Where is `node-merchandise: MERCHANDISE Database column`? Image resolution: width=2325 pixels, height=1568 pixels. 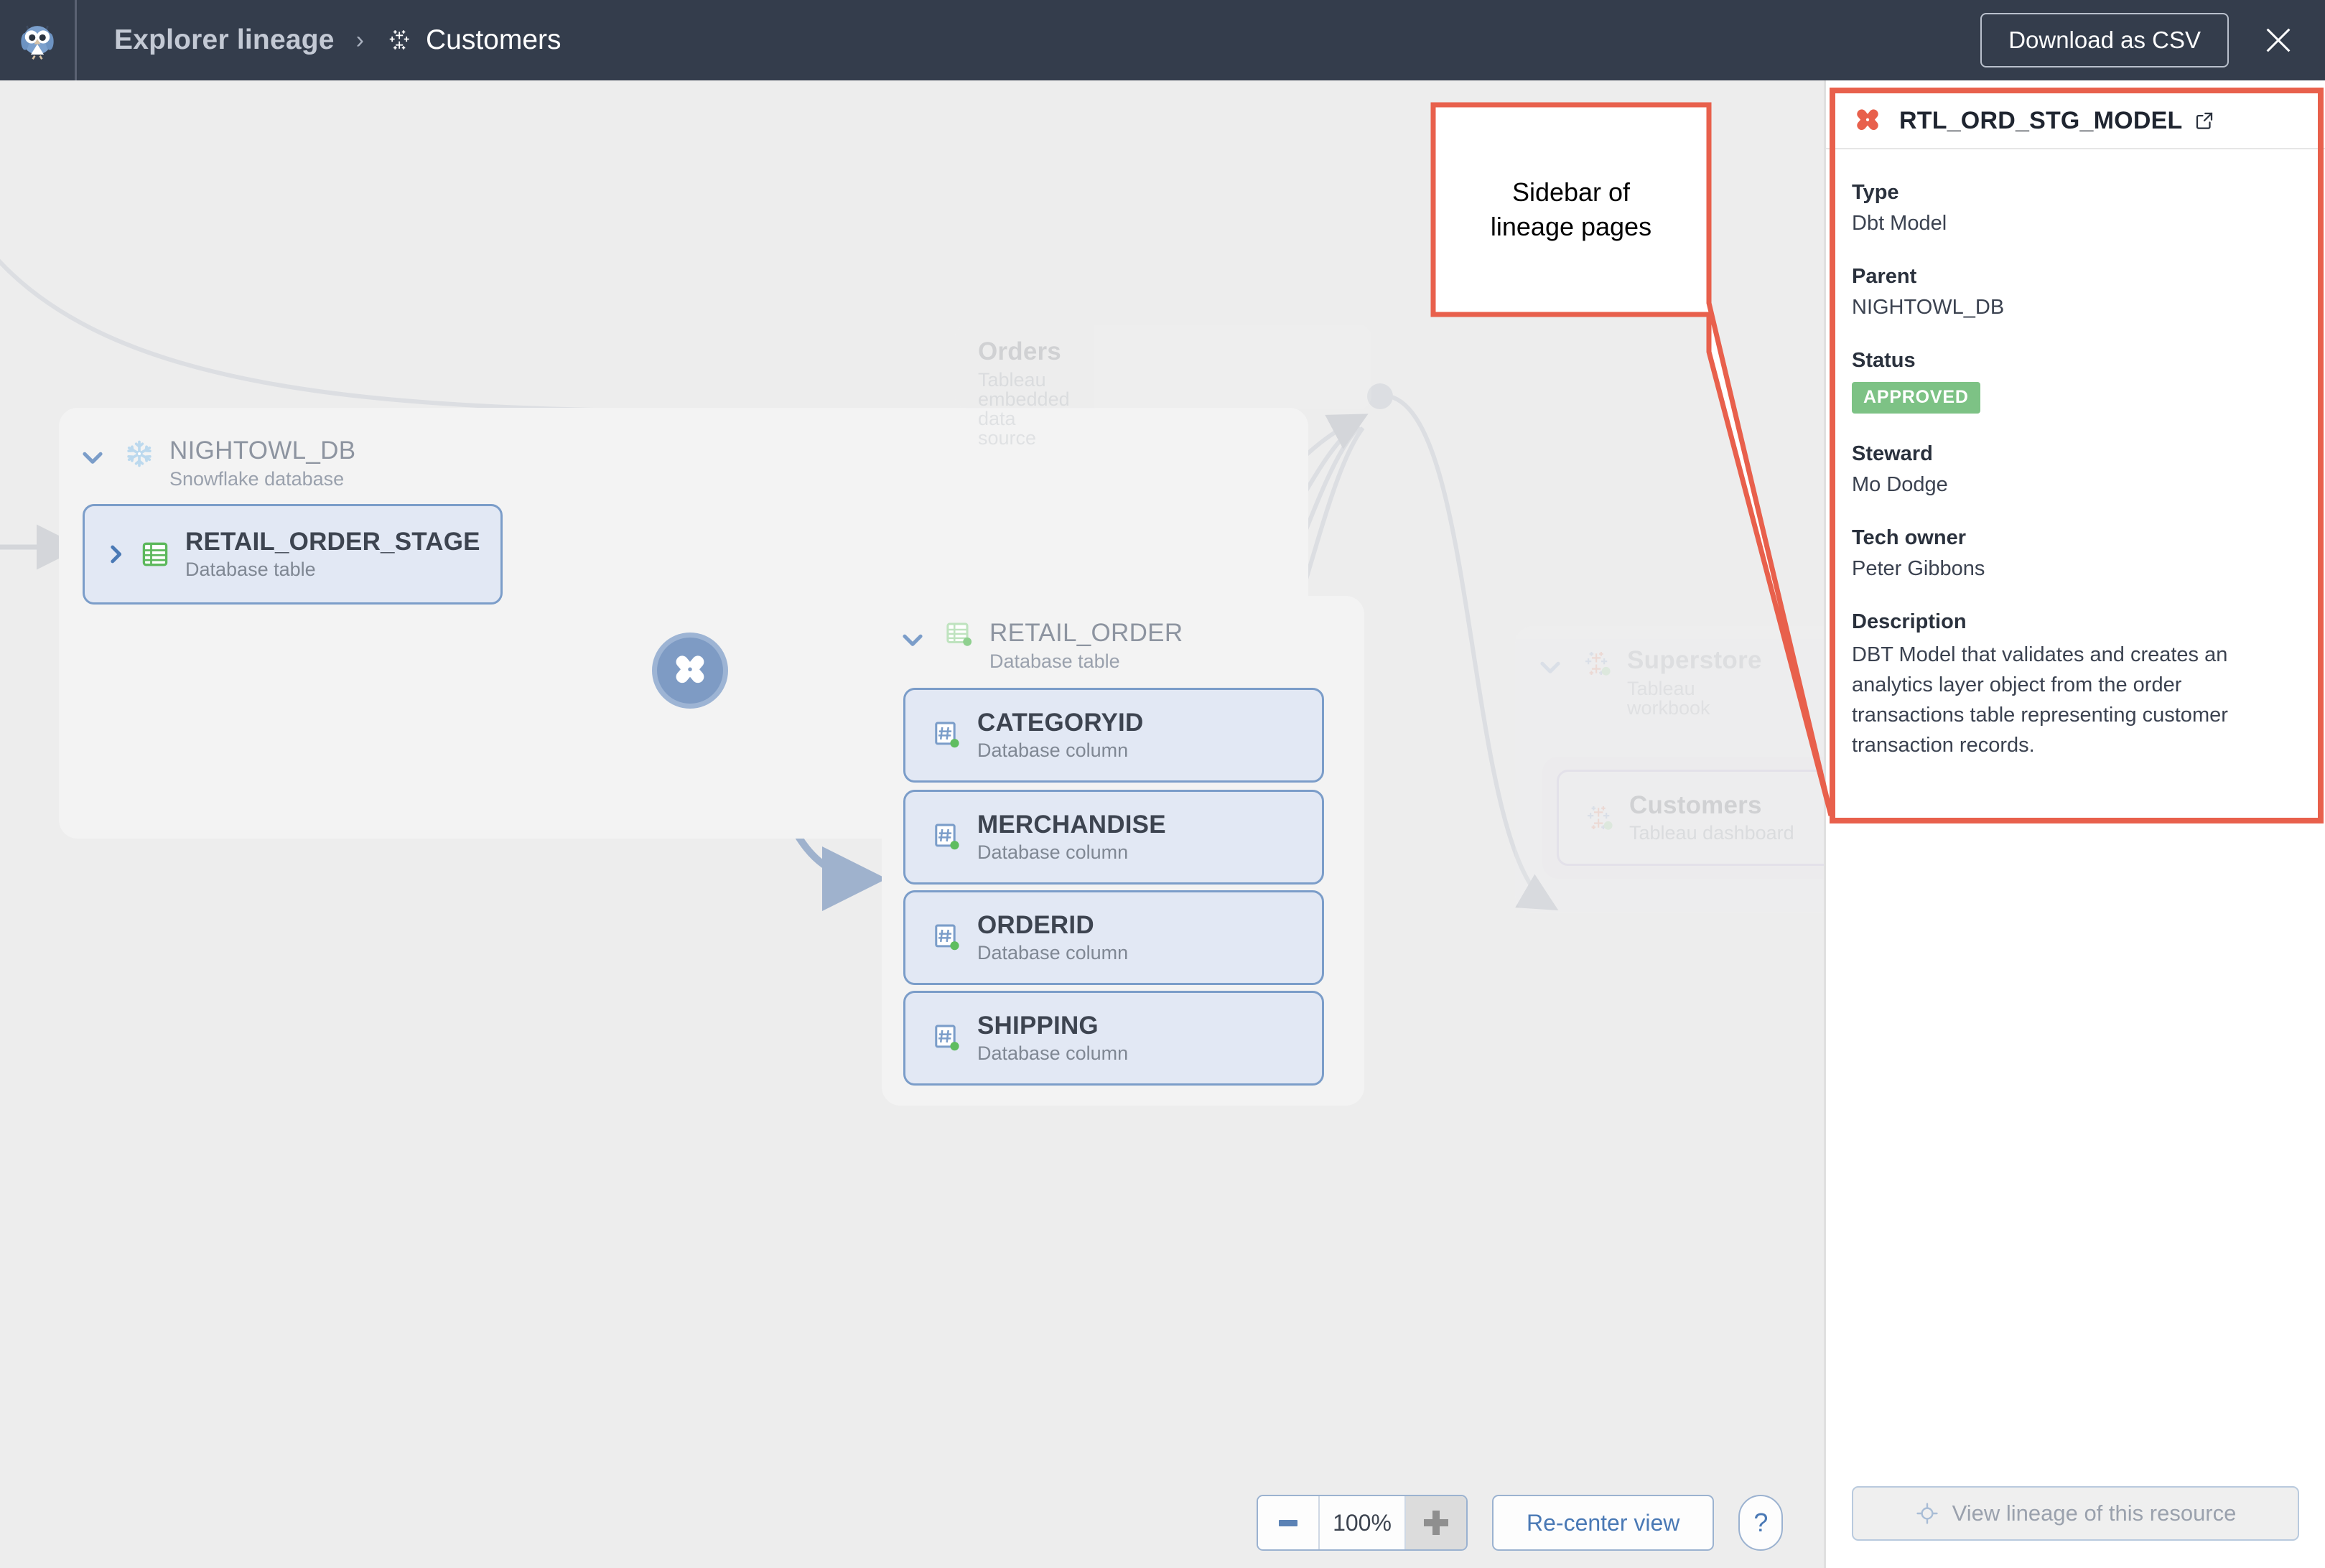
node-merchandise: MERCHANDISE Database column is located at coordinates (1113, 837).